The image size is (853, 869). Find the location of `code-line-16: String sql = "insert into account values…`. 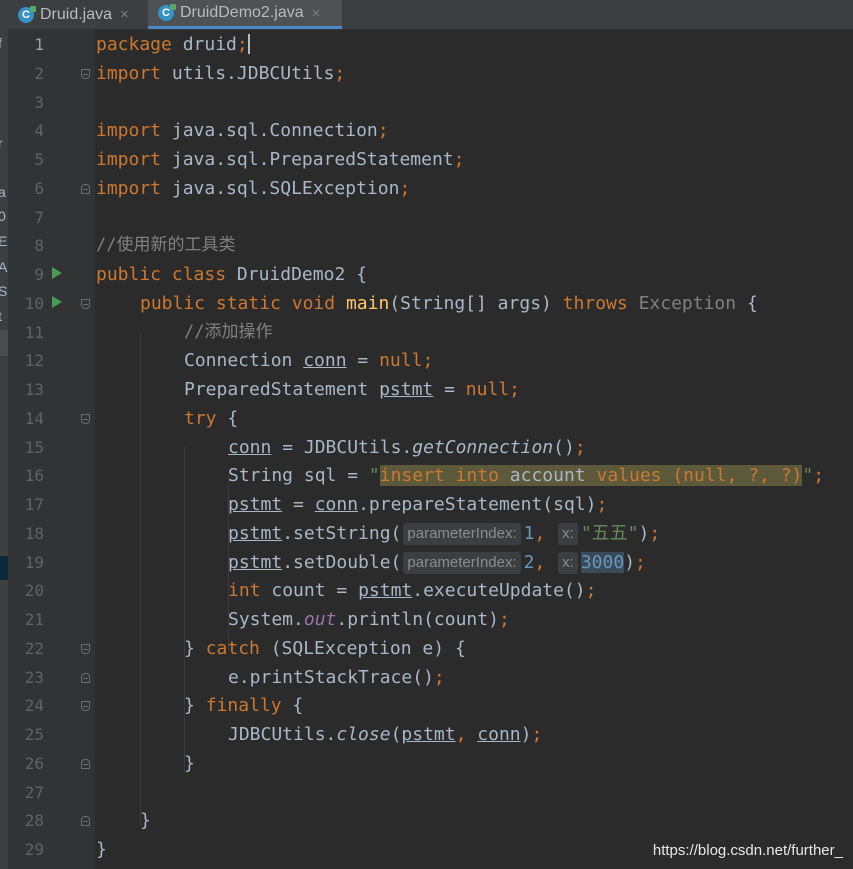

code-line-16: String sql = "insert into account values… is located at coordinates (526, 475).